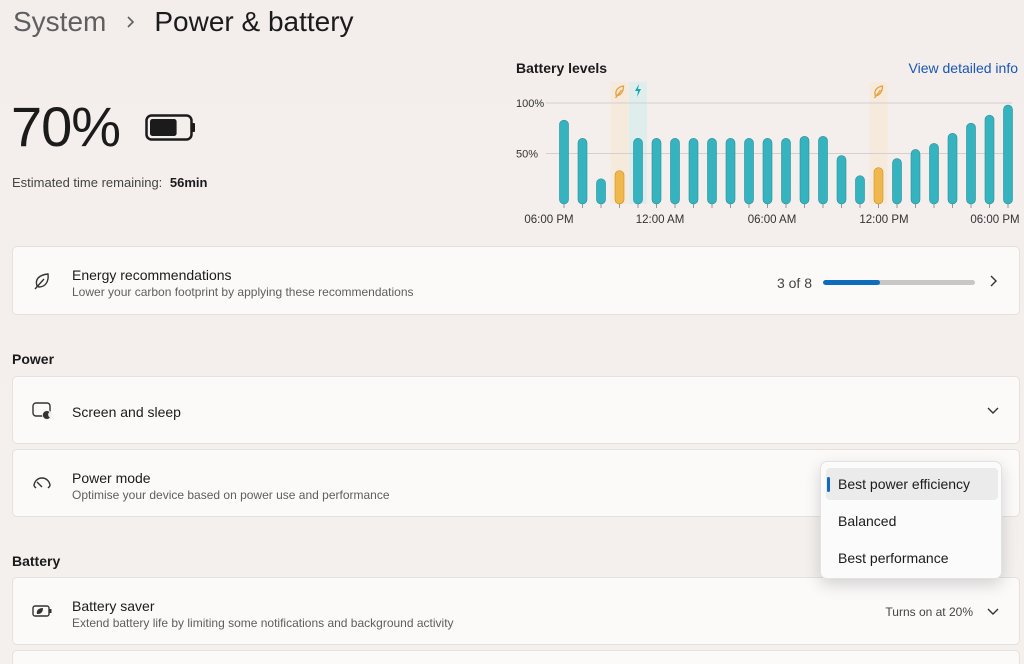 This screenshot has width=1024, height=664. Describe the element at coordinates (912, 484) in the screenshot. I see `power-mode-option-best-efficiency: Best power efficiency` at that location.